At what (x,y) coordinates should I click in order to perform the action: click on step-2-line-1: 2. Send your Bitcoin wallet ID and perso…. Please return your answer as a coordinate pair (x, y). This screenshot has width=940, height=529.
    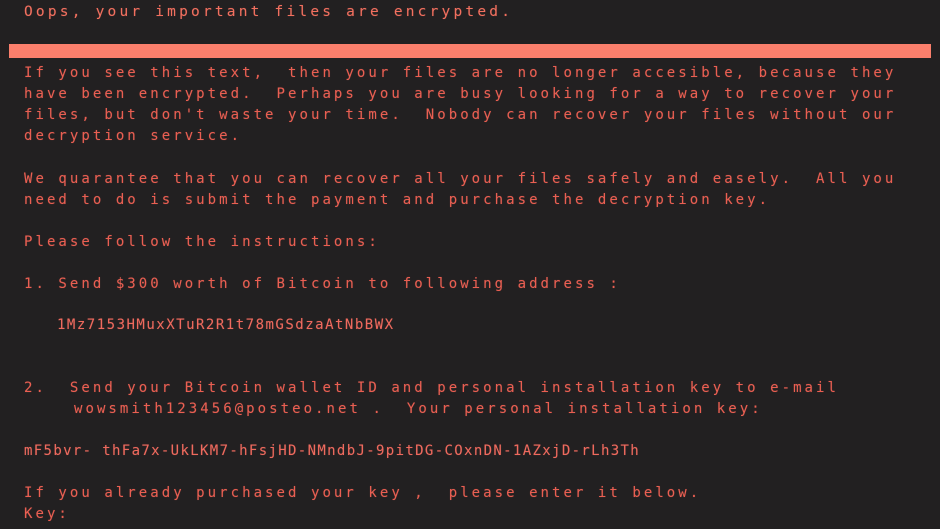
    Looking at the image, I should click on (431, 388).